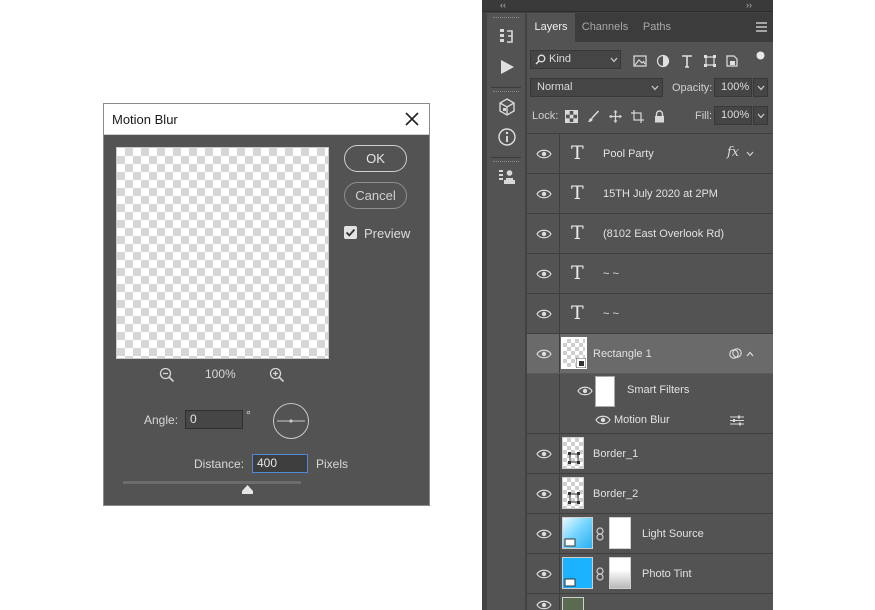  I want to click on blend-mode-select: Normal, so click(596, 87).